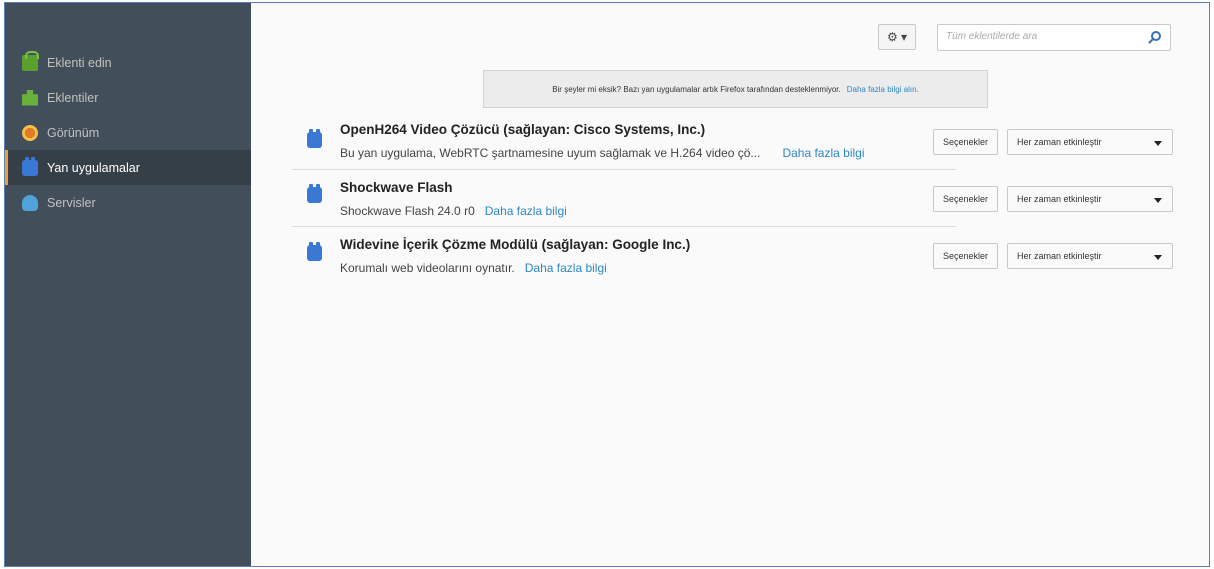 The width and height of the screenshot is (1214, 569). What do you see at coordinates (1054, 37) in the screenshot?
I see `search-input: Tüm eklentilerde ara` at bounding box center [1054, 37].